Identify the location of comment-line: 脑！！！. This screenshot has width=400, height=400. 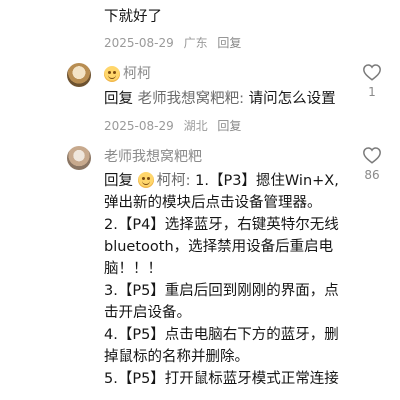
(133, 269).